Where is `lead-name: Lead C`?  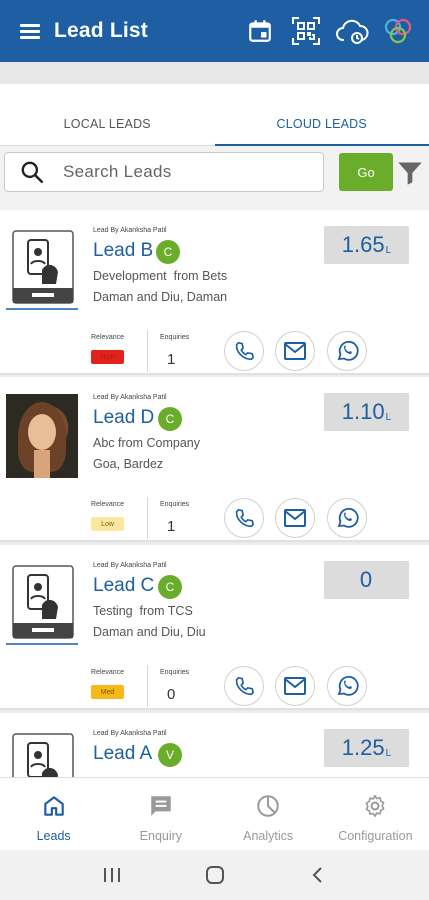 lead-name: Lead C is located at coordinates (123, 586).